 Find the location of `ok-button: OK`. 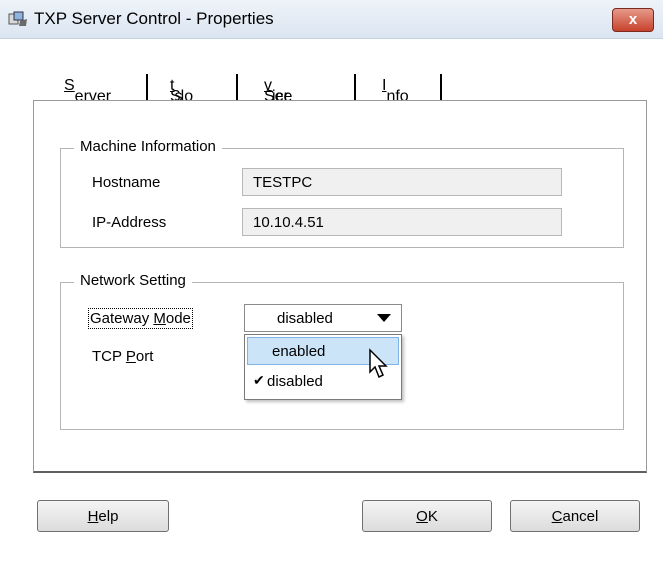

ok-button: OK is located at coordinates (427, 516).